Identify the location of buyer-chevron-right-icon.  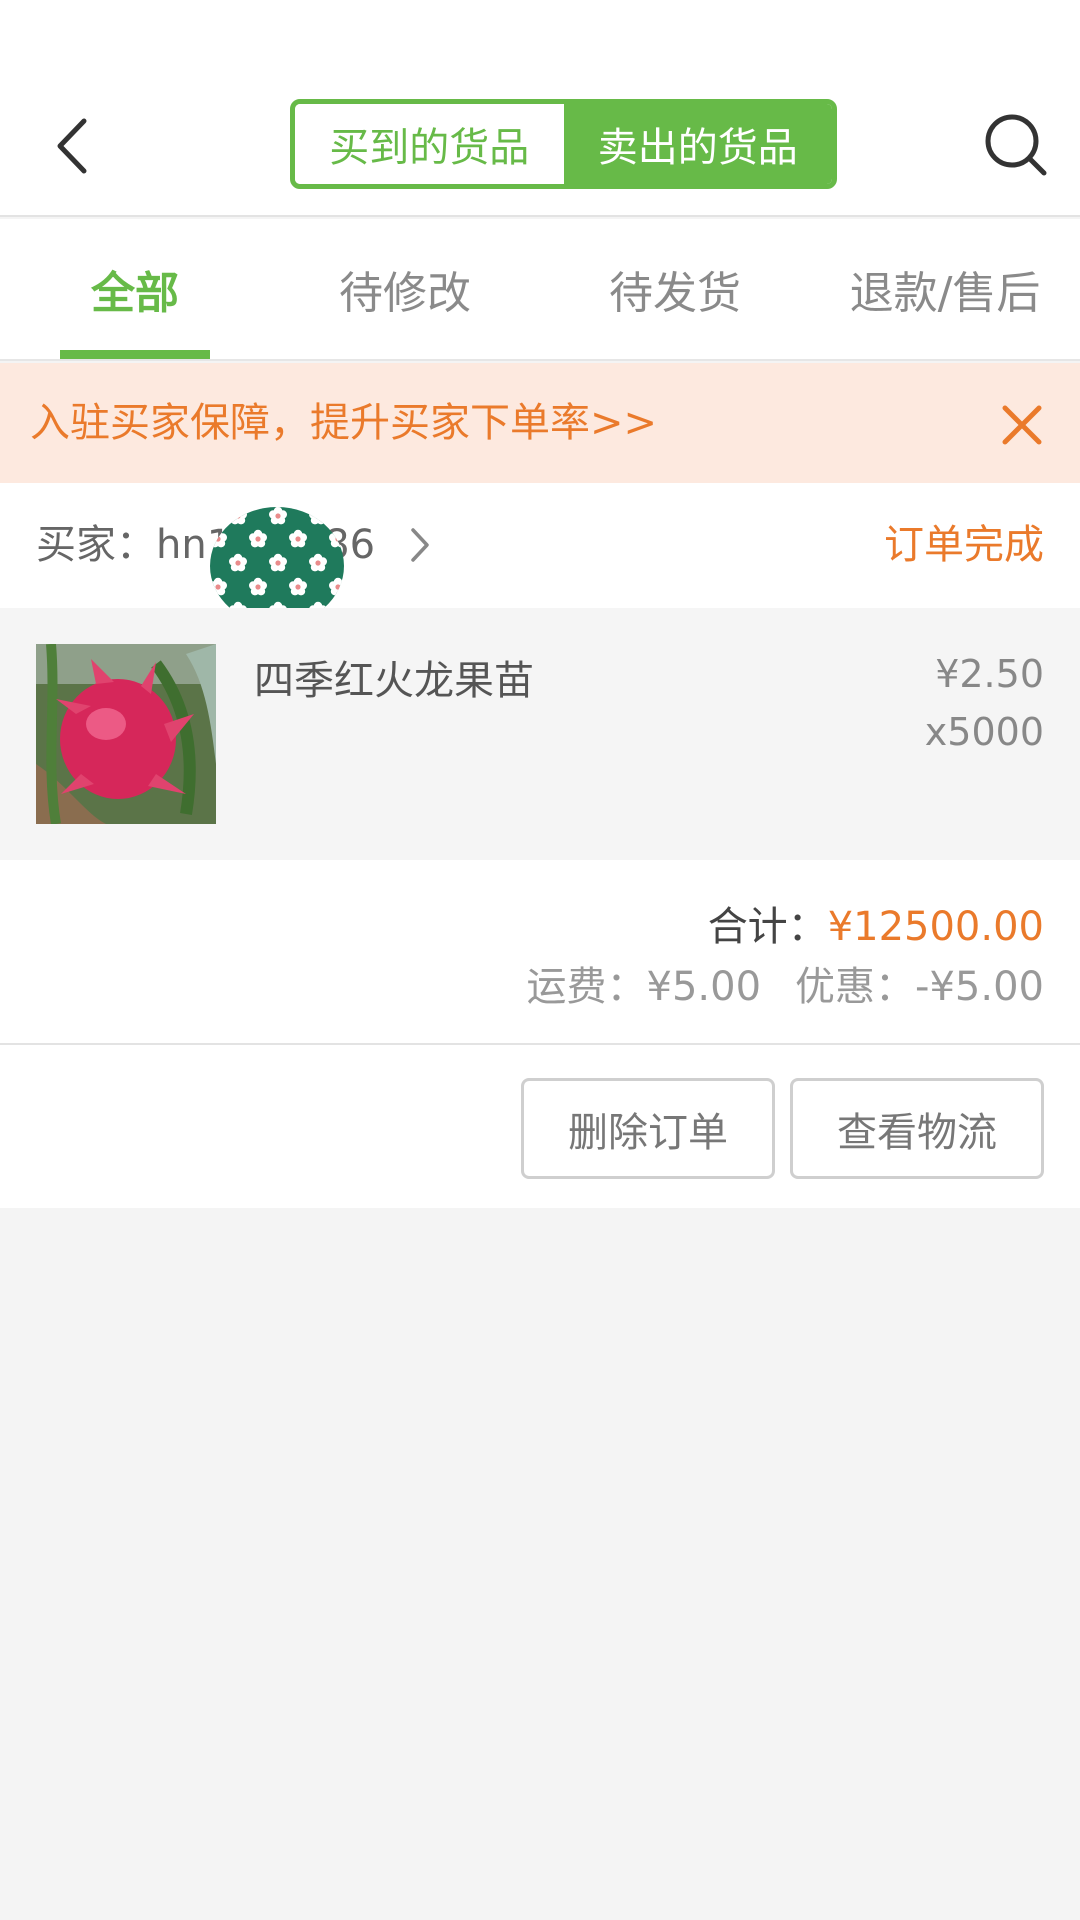
(420, 545).